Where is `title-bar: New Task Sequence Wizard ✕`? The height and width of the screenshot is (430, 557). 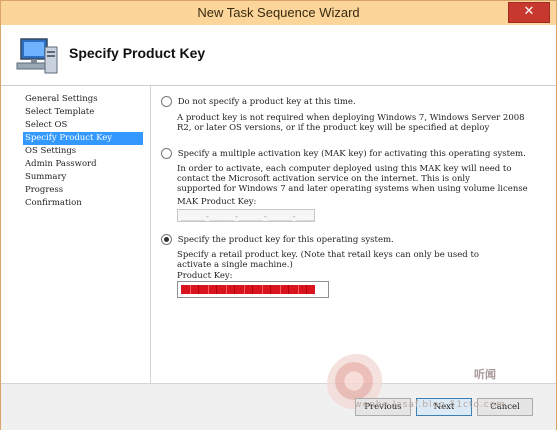
title-bar: New Task Sequence Wizard ✕ is located at coordinates (278, 13).